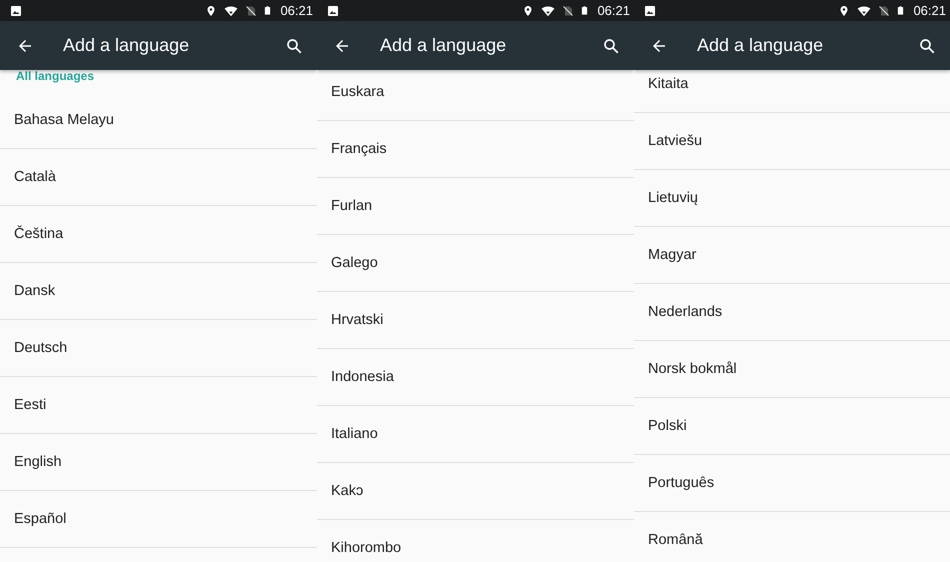 The width and height of the screenshot is (950, 562). I want to click on language-item: Polski, so click(792, 426).